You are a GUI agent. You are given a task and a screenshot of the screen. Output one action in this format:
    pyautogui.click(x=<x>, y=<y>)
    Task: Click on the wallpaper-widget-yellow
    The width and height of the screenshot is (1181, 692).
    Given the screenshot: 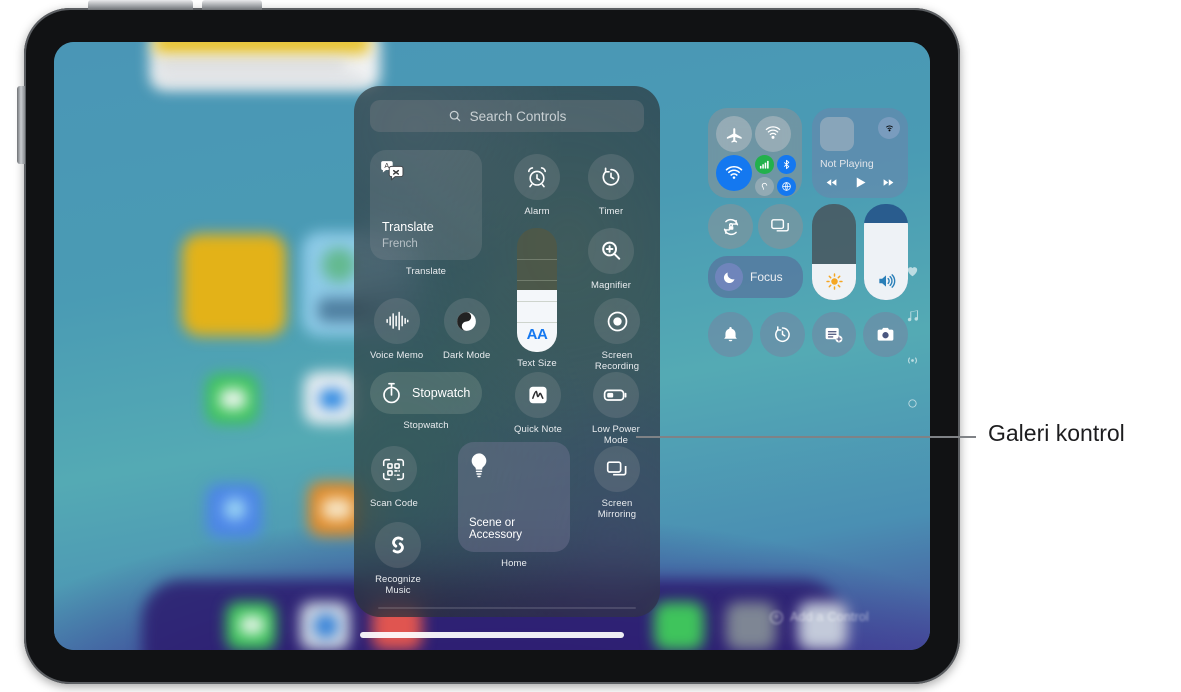 What is the action you would take?
    pyautogui.click(x=234, y=285)
    